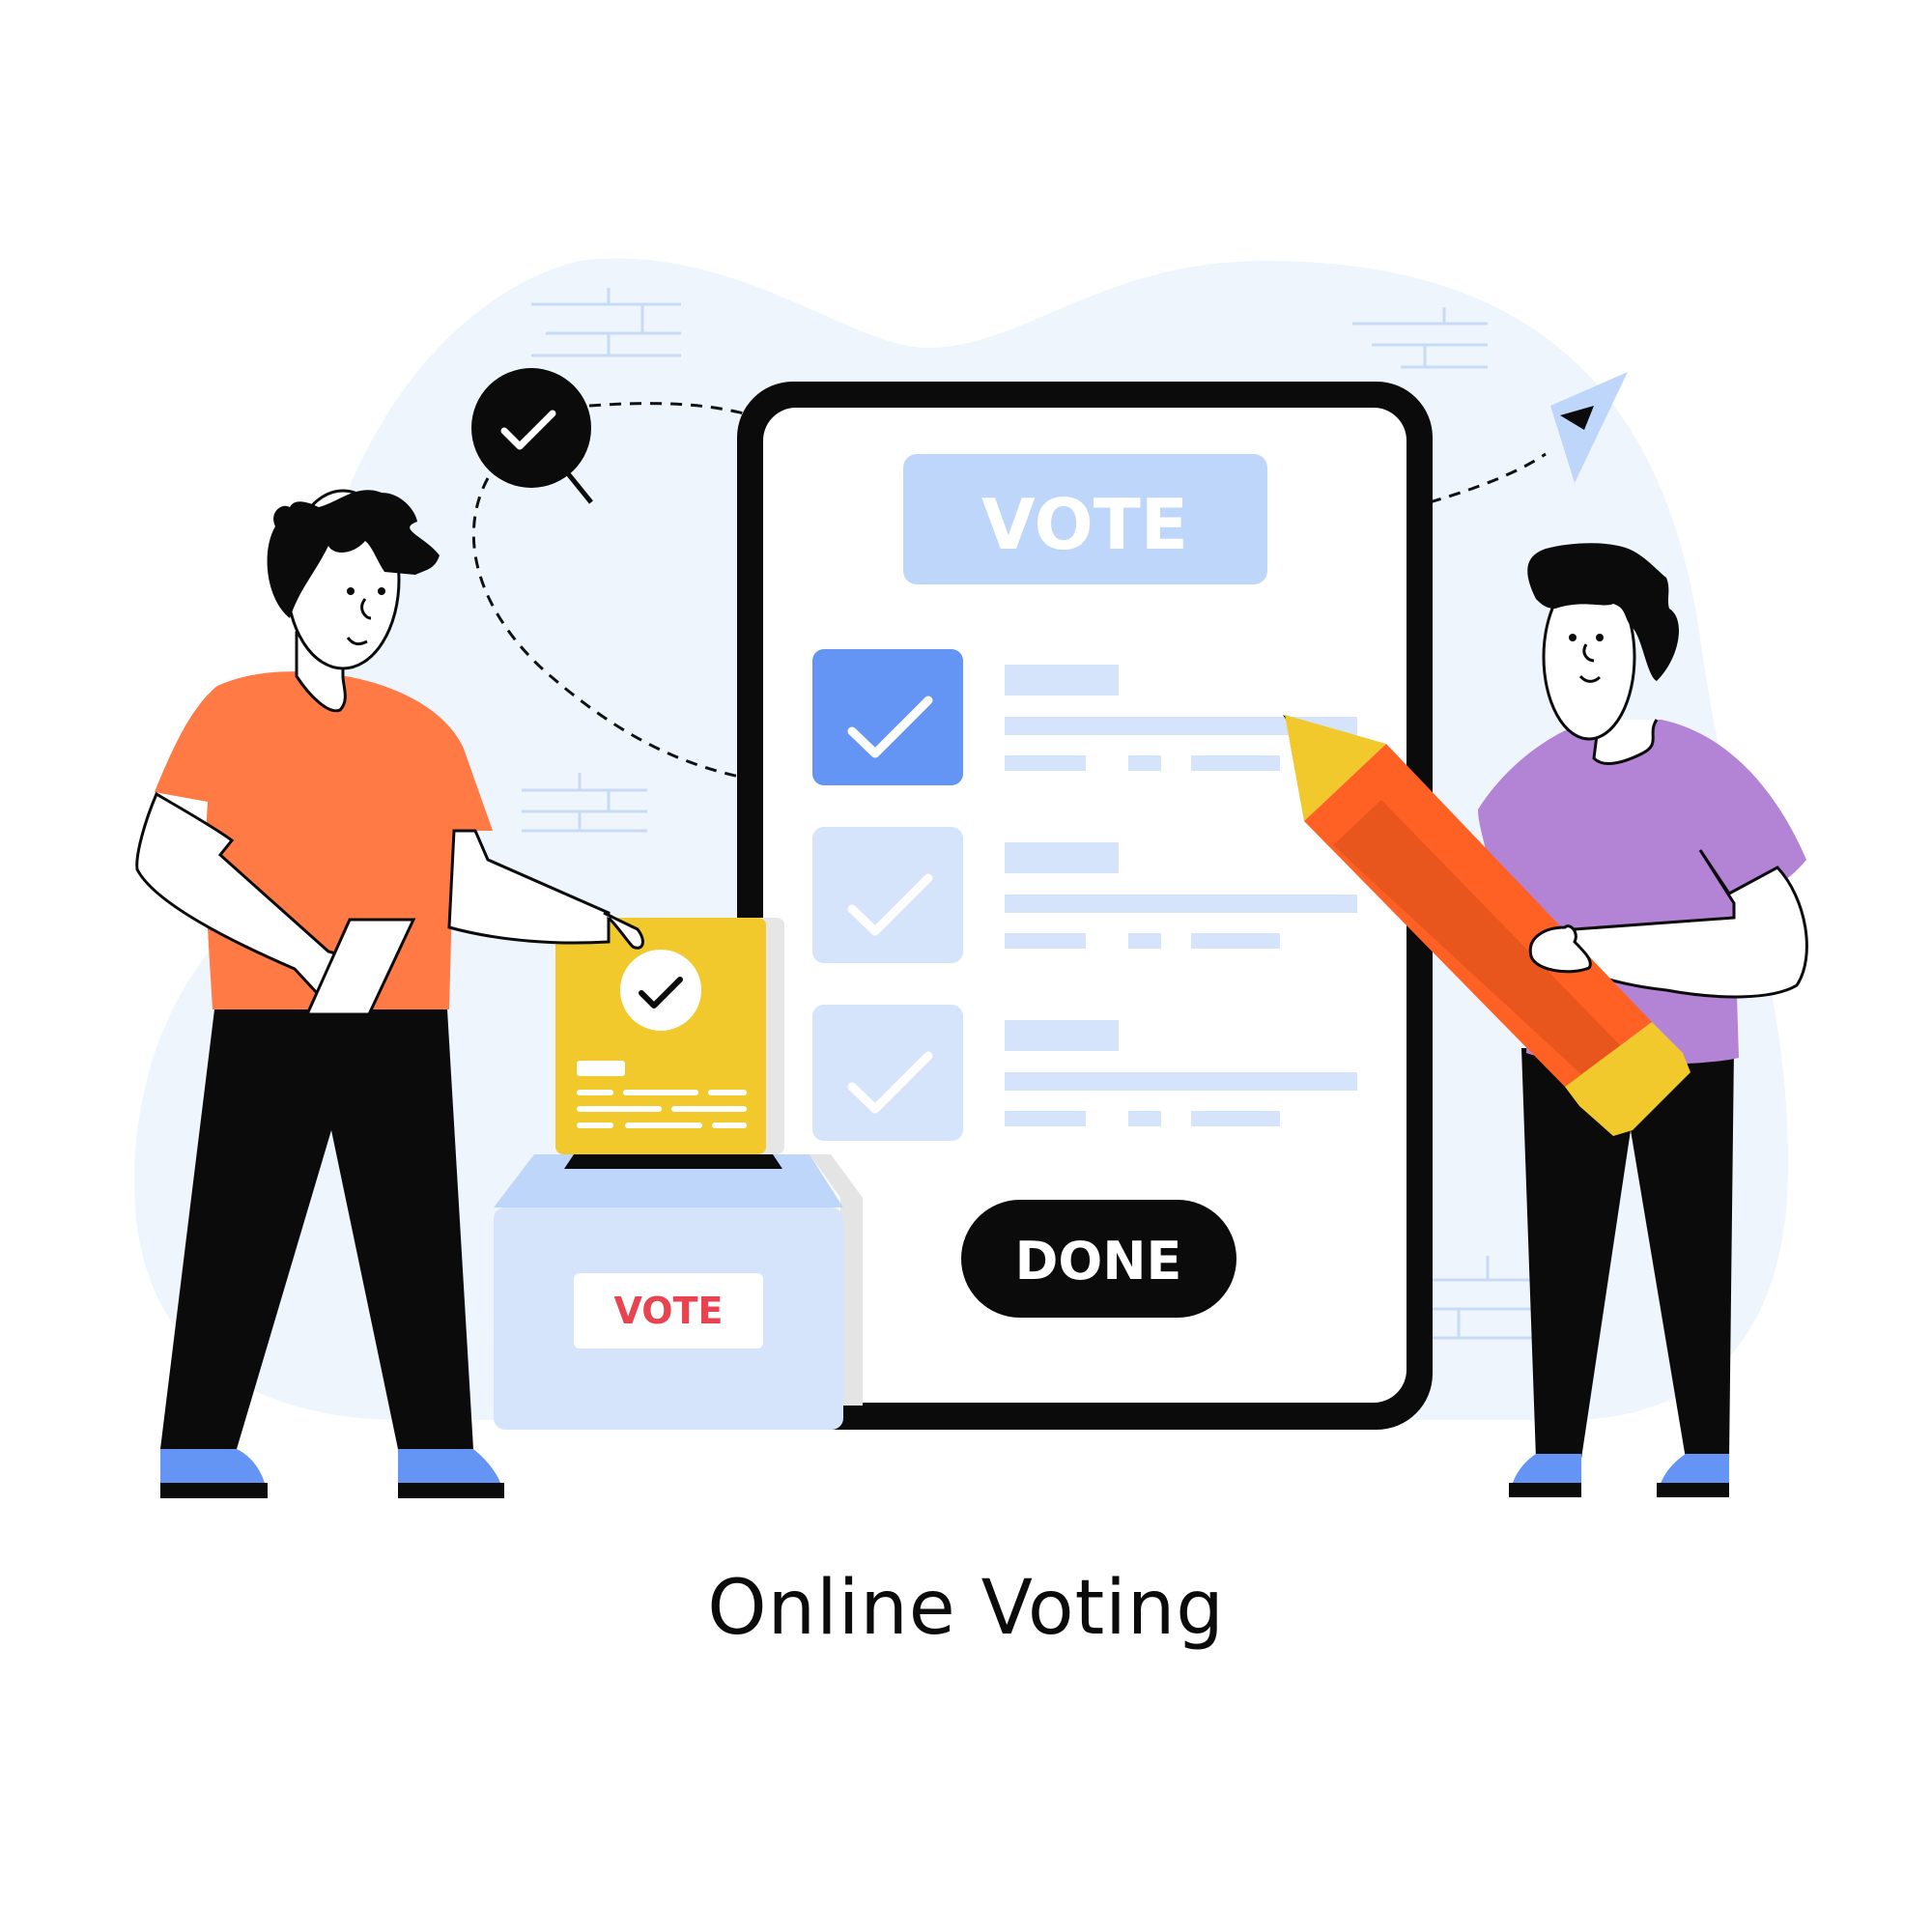 This screenshot has height=1932, width=1932. I want to click on illustration-caption: Online Voting, so click(966, 1608).